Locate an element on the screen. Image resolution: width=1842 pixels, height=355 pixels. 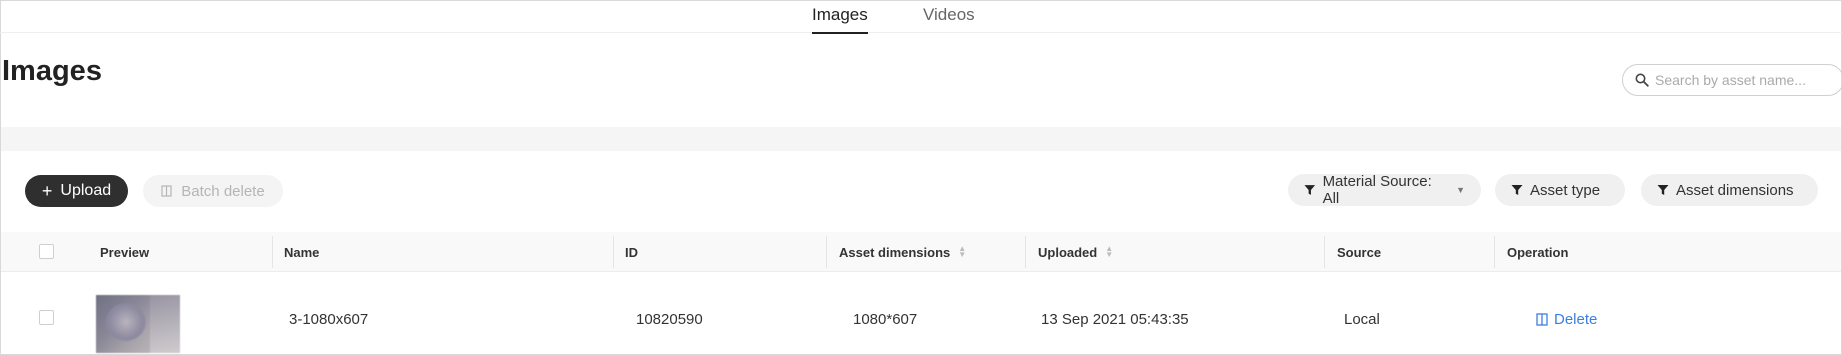
chevron-down-icon: ▼ is located at coordinates (1460, 190).